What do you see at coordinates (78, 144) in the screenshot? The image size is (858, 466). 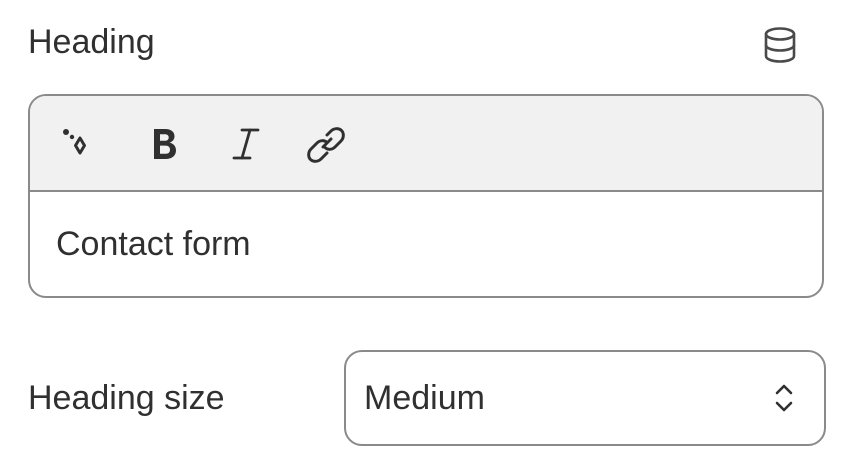 I see `ai-sparkle-icon` at bounding box center [78, 144].